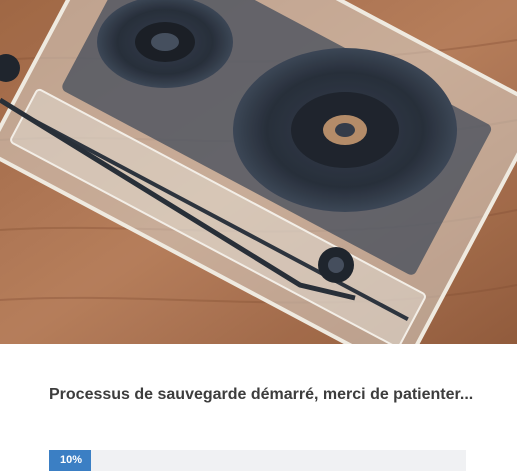 The width and height of the screenshot is (517, 471). What do you see at coordinates (71, 460) in the screenshot?
I see `progress-percent-label: 10%` at bounding box center [71, 460].